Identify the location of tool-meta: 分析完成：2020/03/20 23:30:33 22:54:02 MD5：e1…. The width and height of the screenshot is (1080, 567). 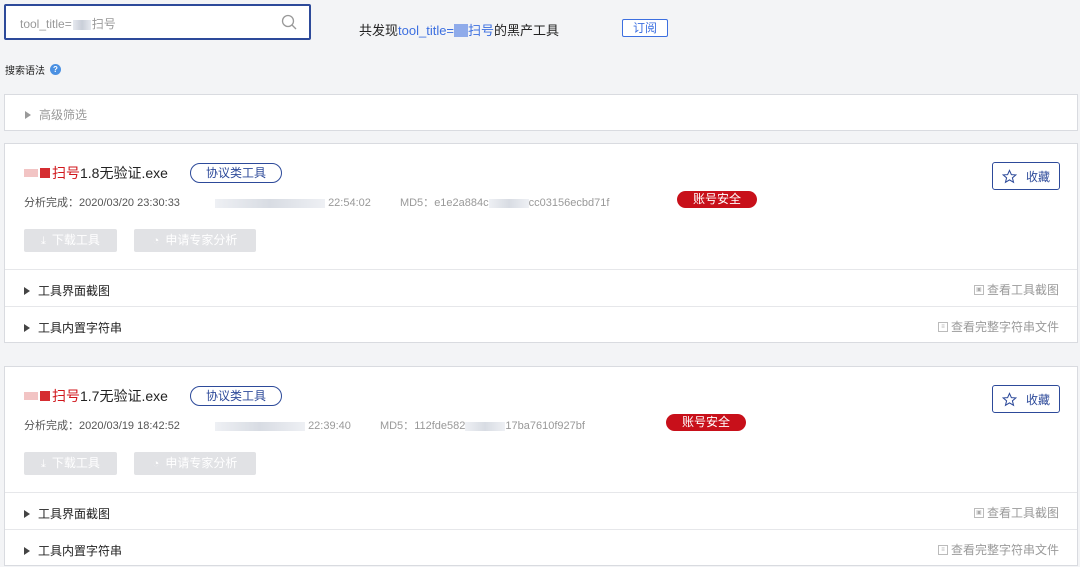
(317, 203).